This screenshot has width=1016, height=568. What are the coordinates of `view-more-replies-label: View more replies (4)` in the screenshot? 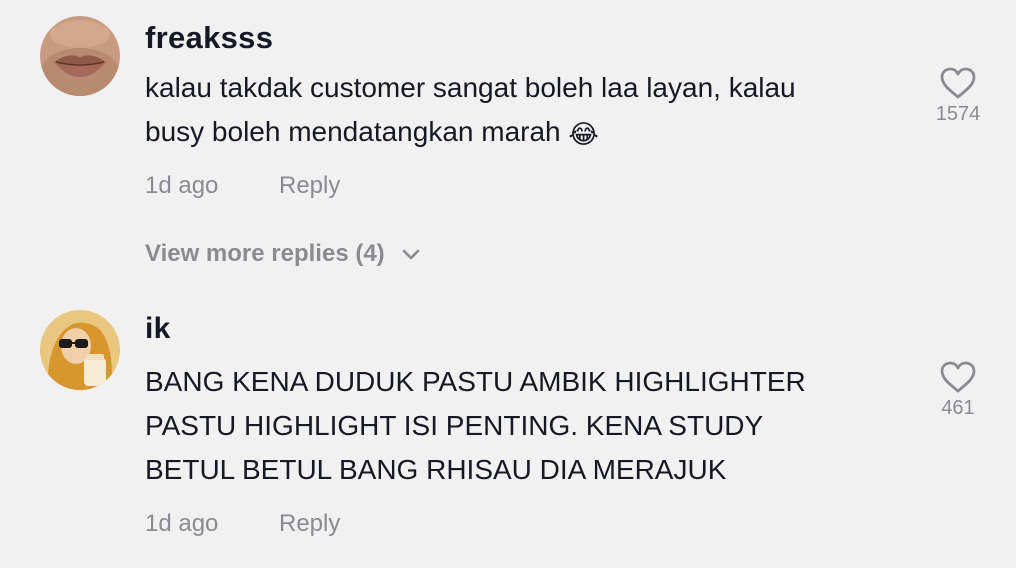 It's located at (265, 253).